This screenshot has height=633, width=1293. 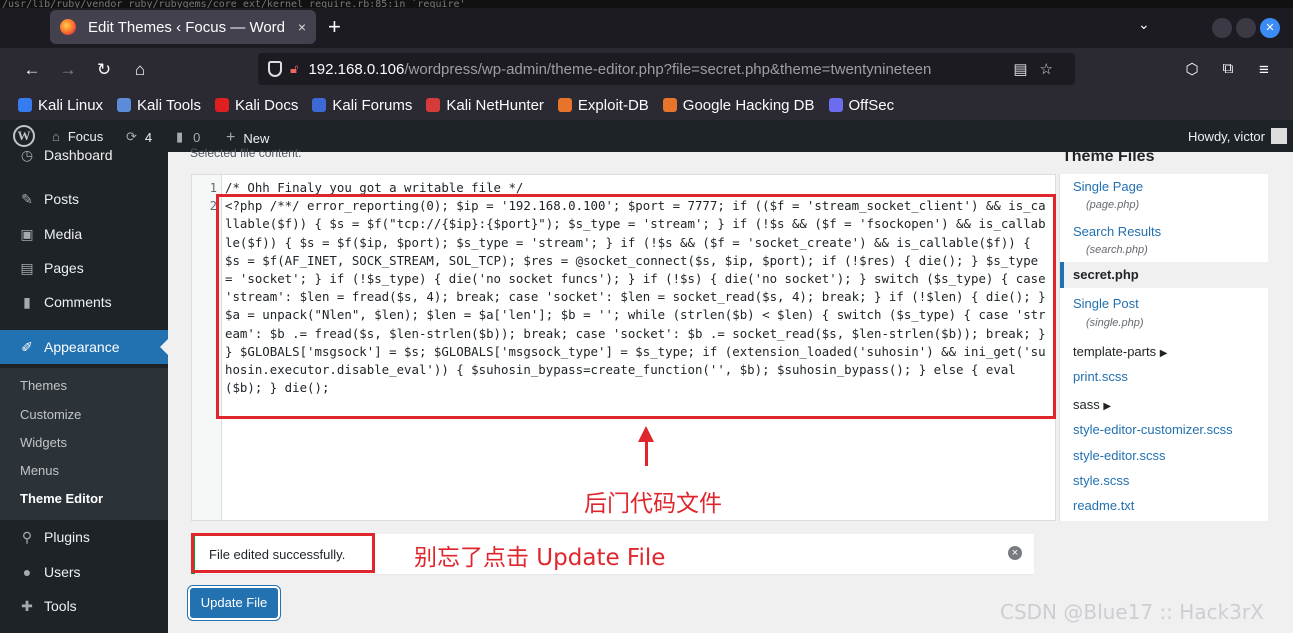 I want to click on plus-icon: +, so click(x=231, y=137).